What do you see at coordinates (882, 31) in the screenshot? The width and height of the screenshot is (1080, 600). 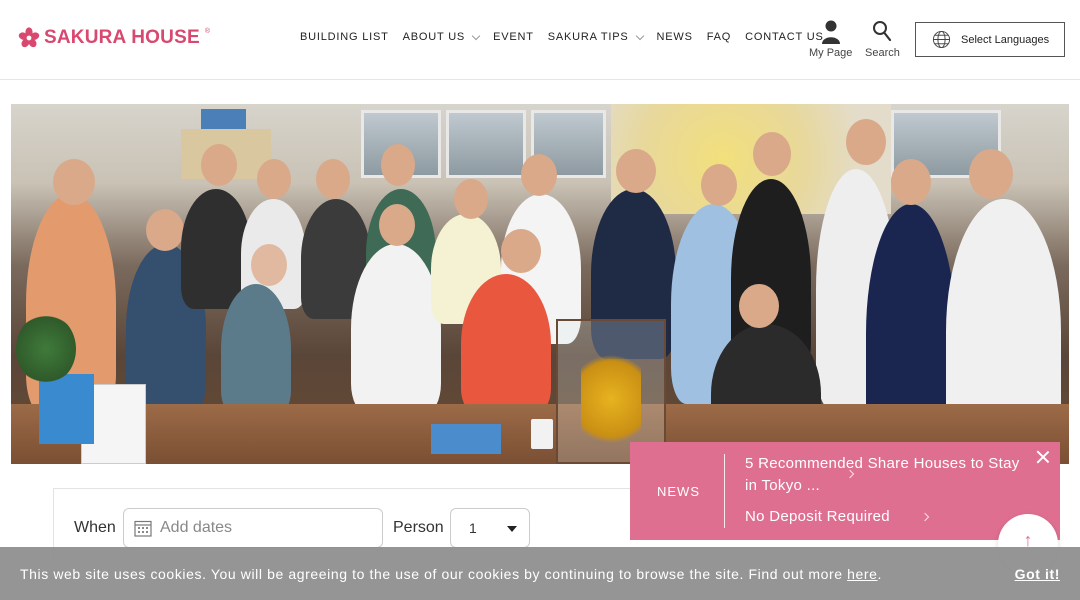 I see `search-icon` at bounding box center [882, 31].